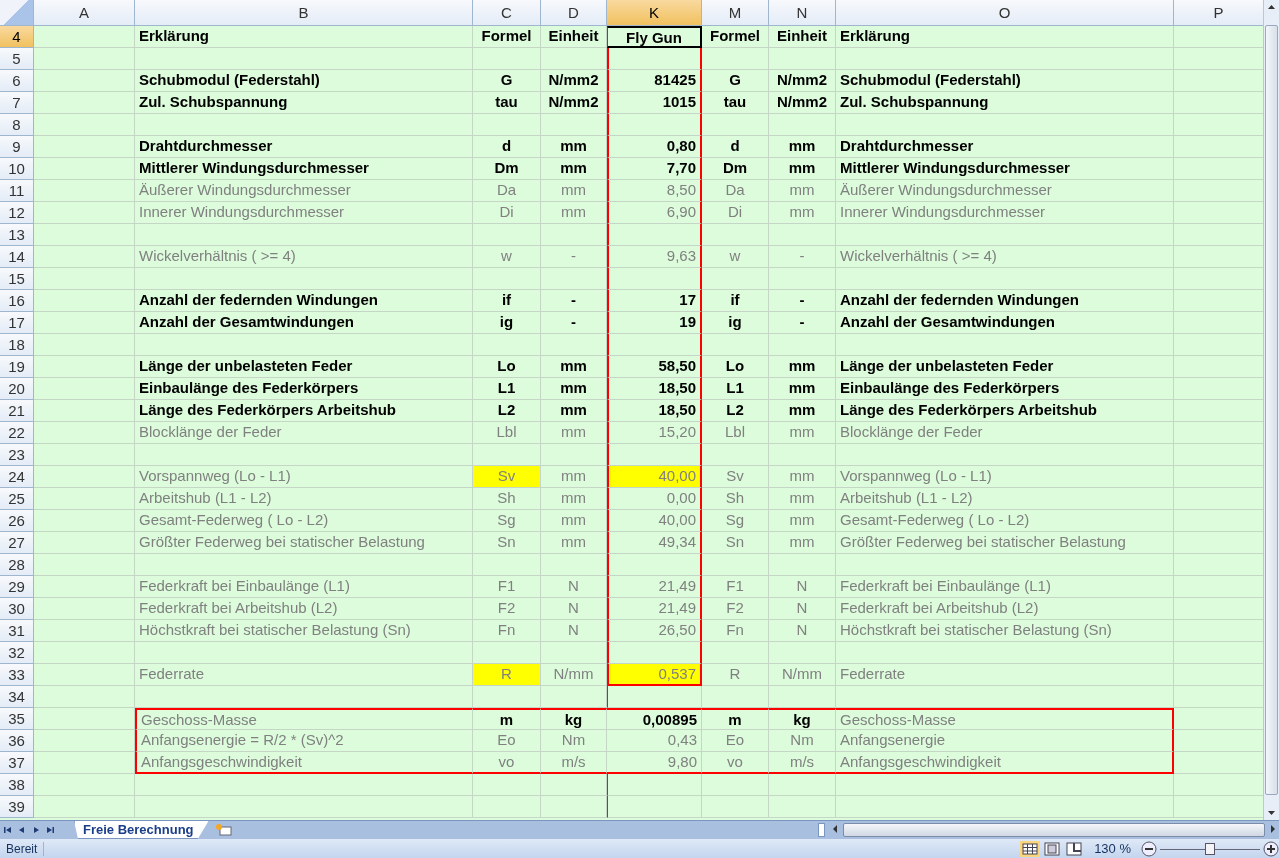  What do you see at coordinates (1005, 367) in the screenshot?
I see `table-cell: Länge der unbelasteten Feder` at bounding box center [1005, 367].